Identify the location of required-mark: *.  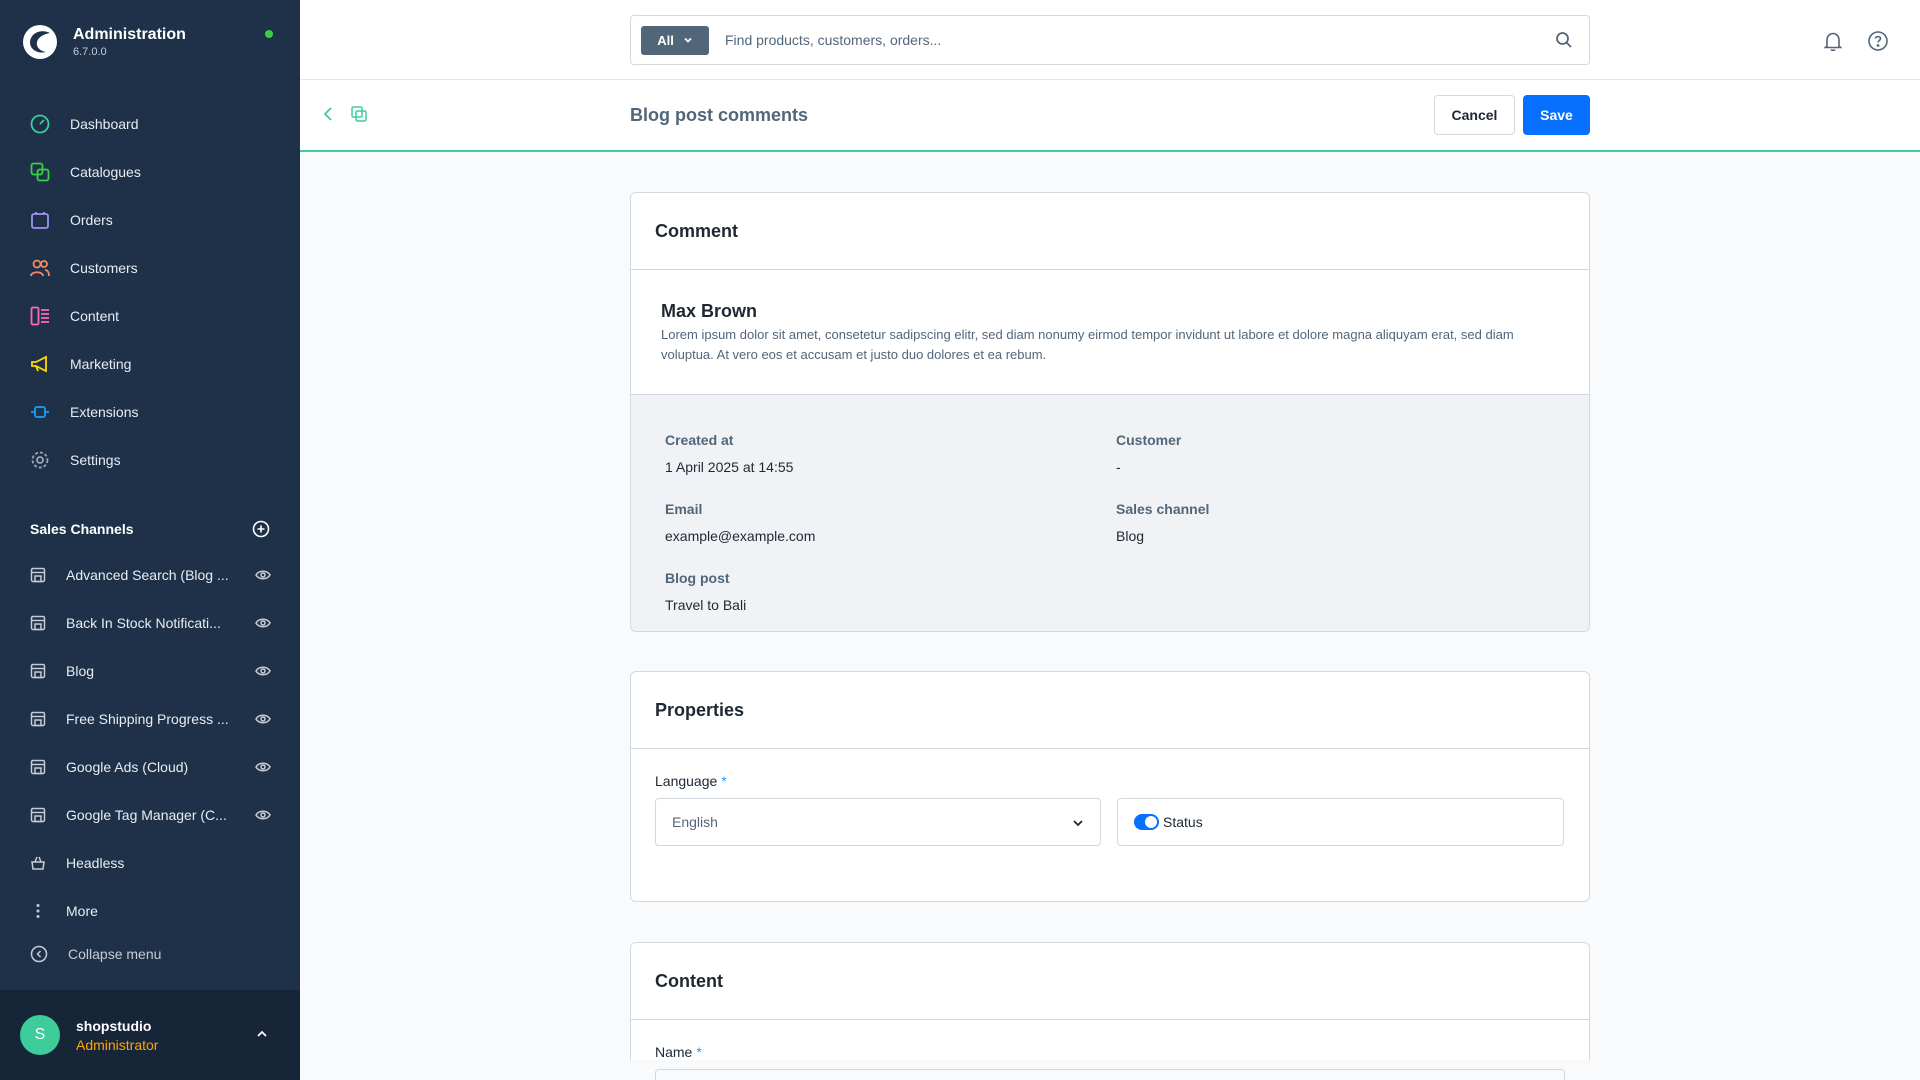
(724, 781).